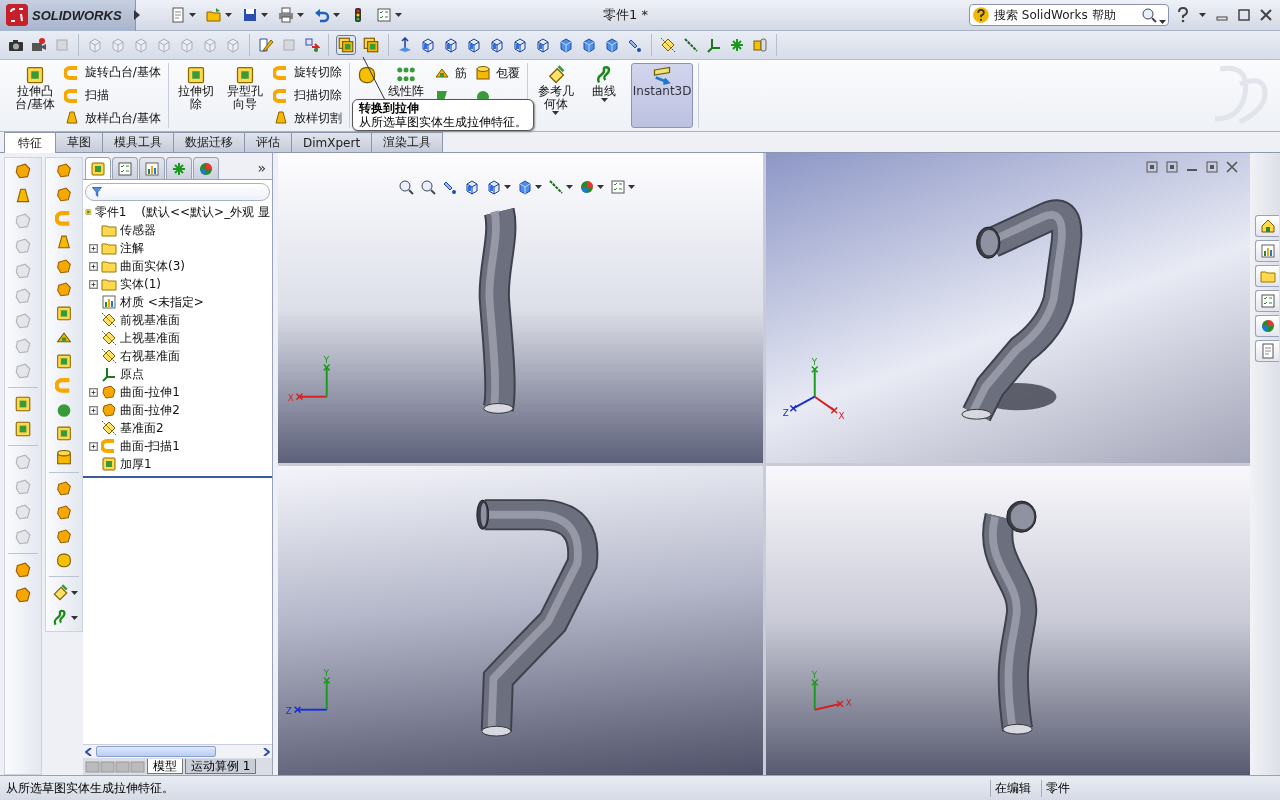  Describe the element at coordinates (140, 284) in the screenshot. I see `tree-item: 实体(1)` at that location.